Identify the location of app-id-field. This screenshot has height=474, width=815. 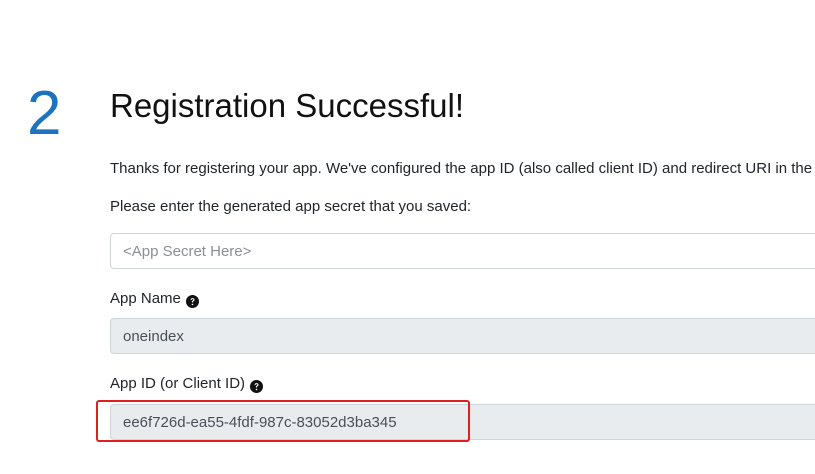
(462, 422).